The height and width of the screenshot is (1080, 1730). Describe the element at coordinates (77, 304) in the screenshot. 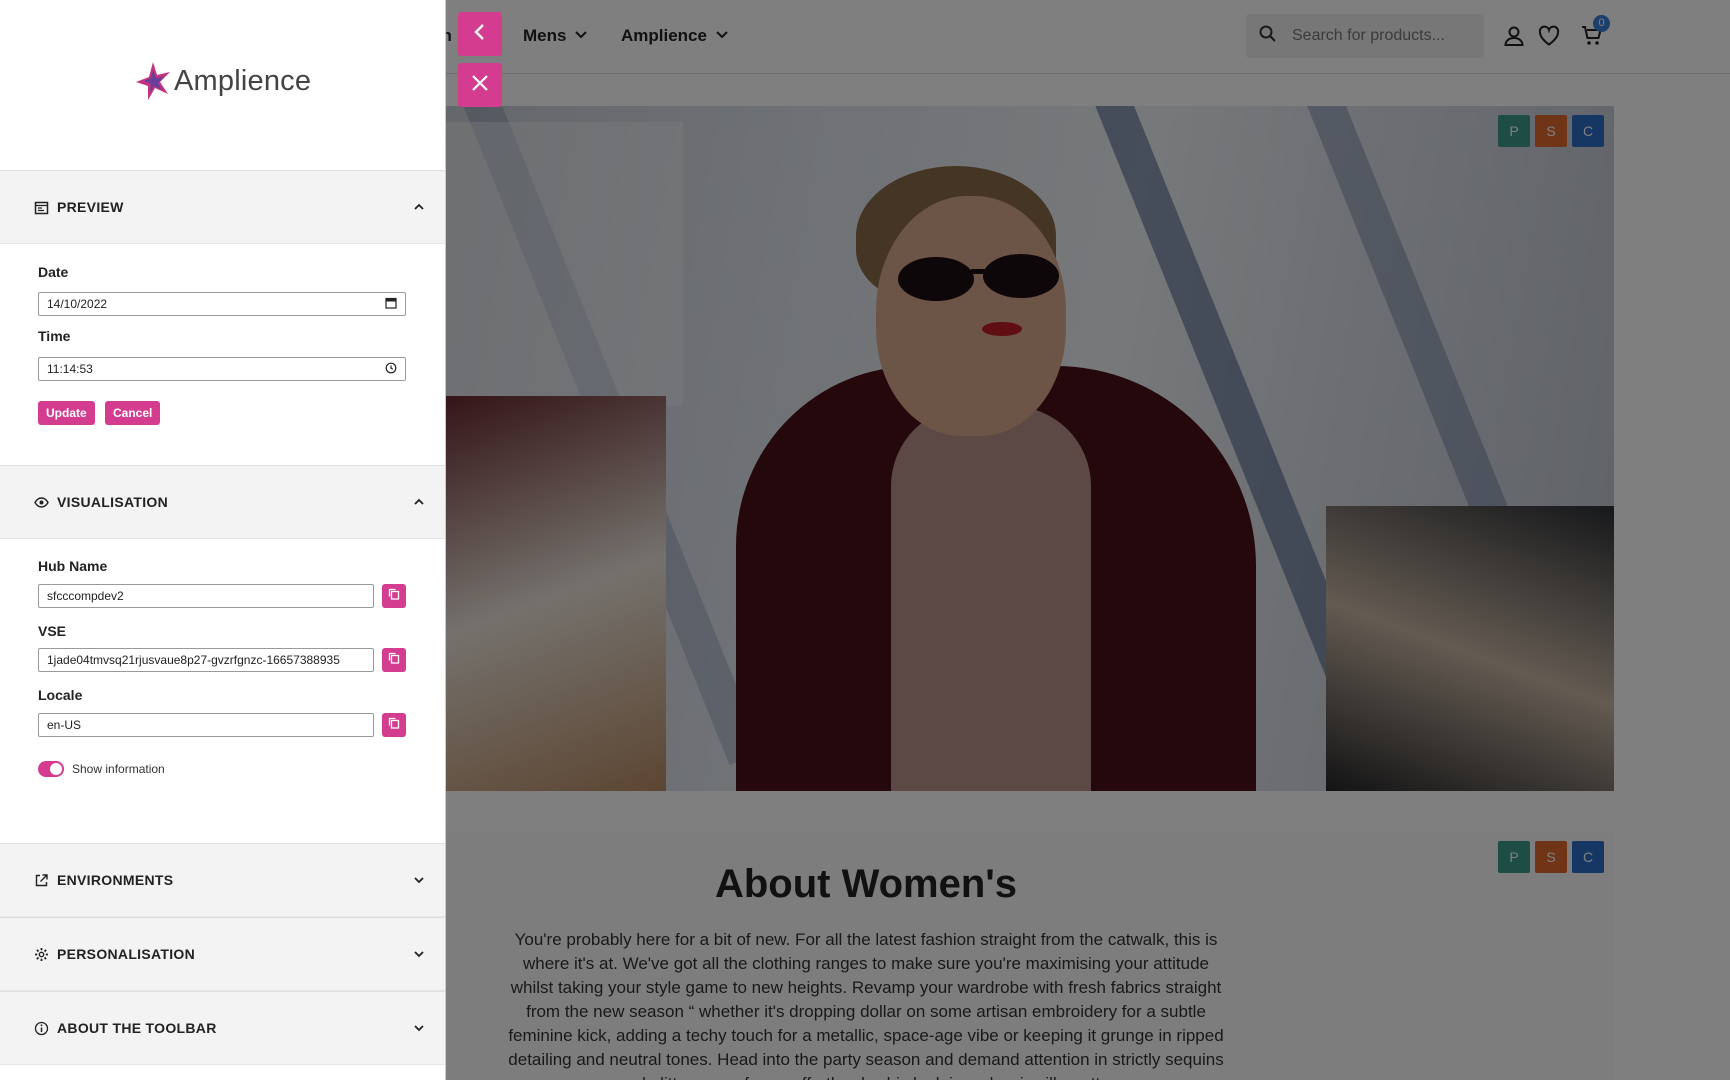

I see `date-value: 14/10/2022` at that location.